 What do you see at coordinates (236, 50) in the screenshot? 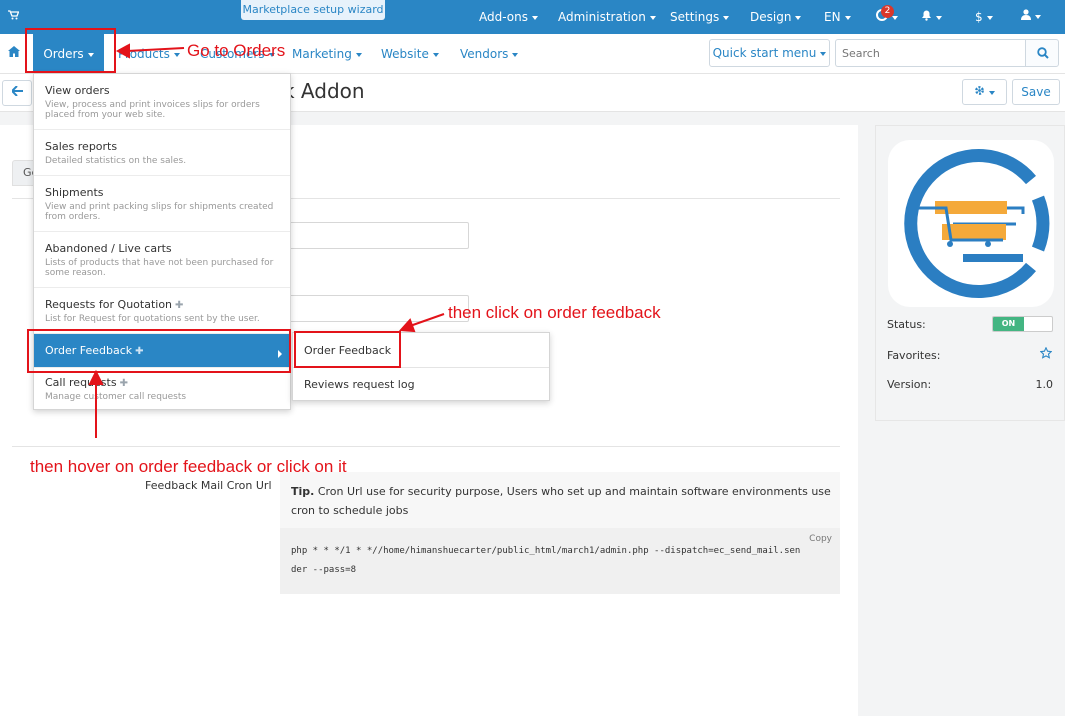
I see `annotation-step1: Go to Orders` at bounding box center [236, 50].